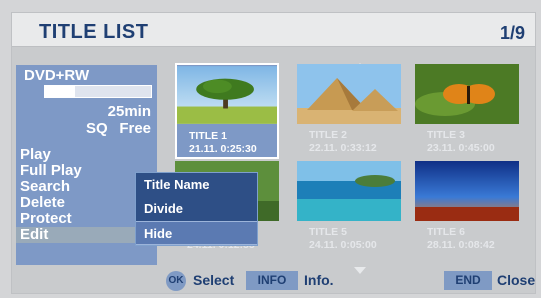 The width and height of the screenshot is (541, 298). I want to click on title-time: 0:05:00, so click(358, 245).